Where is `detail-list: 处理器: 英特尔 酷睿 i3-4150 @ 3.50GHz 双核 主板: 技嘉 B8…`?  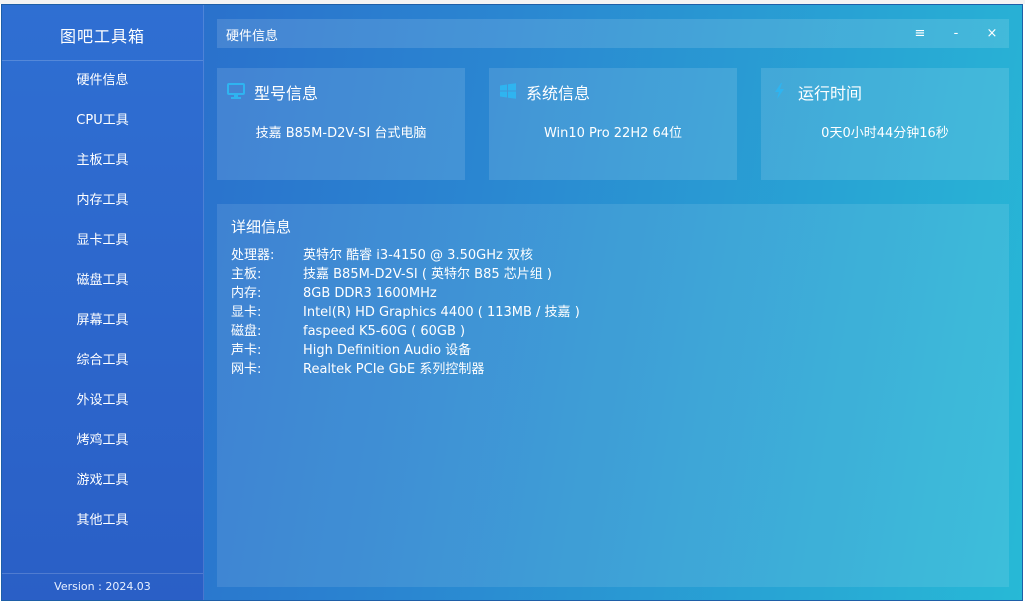 detail-list: 处理器: 英特尔 酷睿 i3-4150 @ 3.50GHz 双核 主板: 技嘉 B8… is located at coordinates (405, 312).